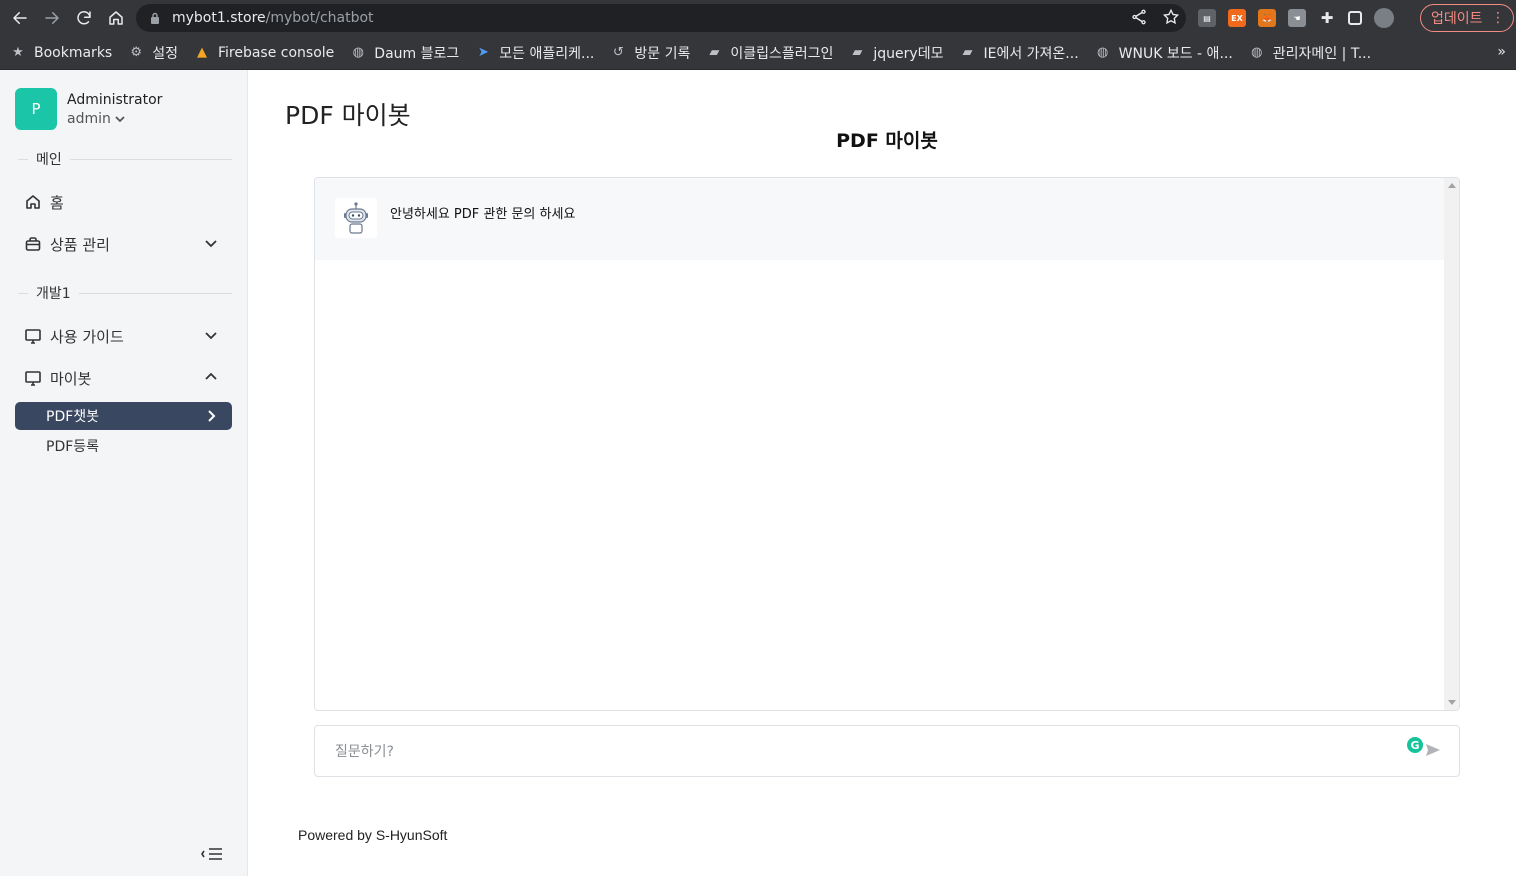 The width and height of the screenshot is (1516, 876). What do you see at coordinates (115, 99) in the screenshot?
I see `user-name: Administrator` at bounding box center [115, 99].